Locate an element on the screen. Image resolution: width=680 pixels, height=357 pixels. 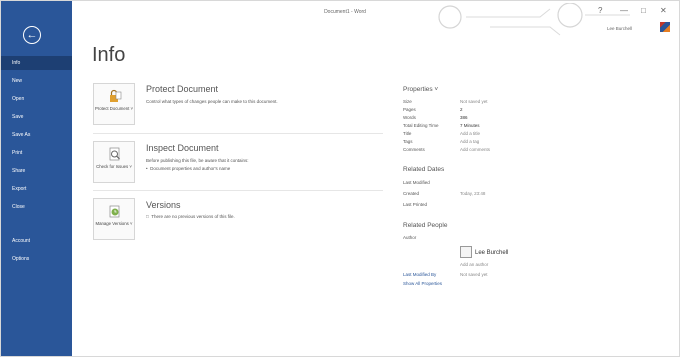
sidebar-item-info: Info is located at coordinates (36, 63).